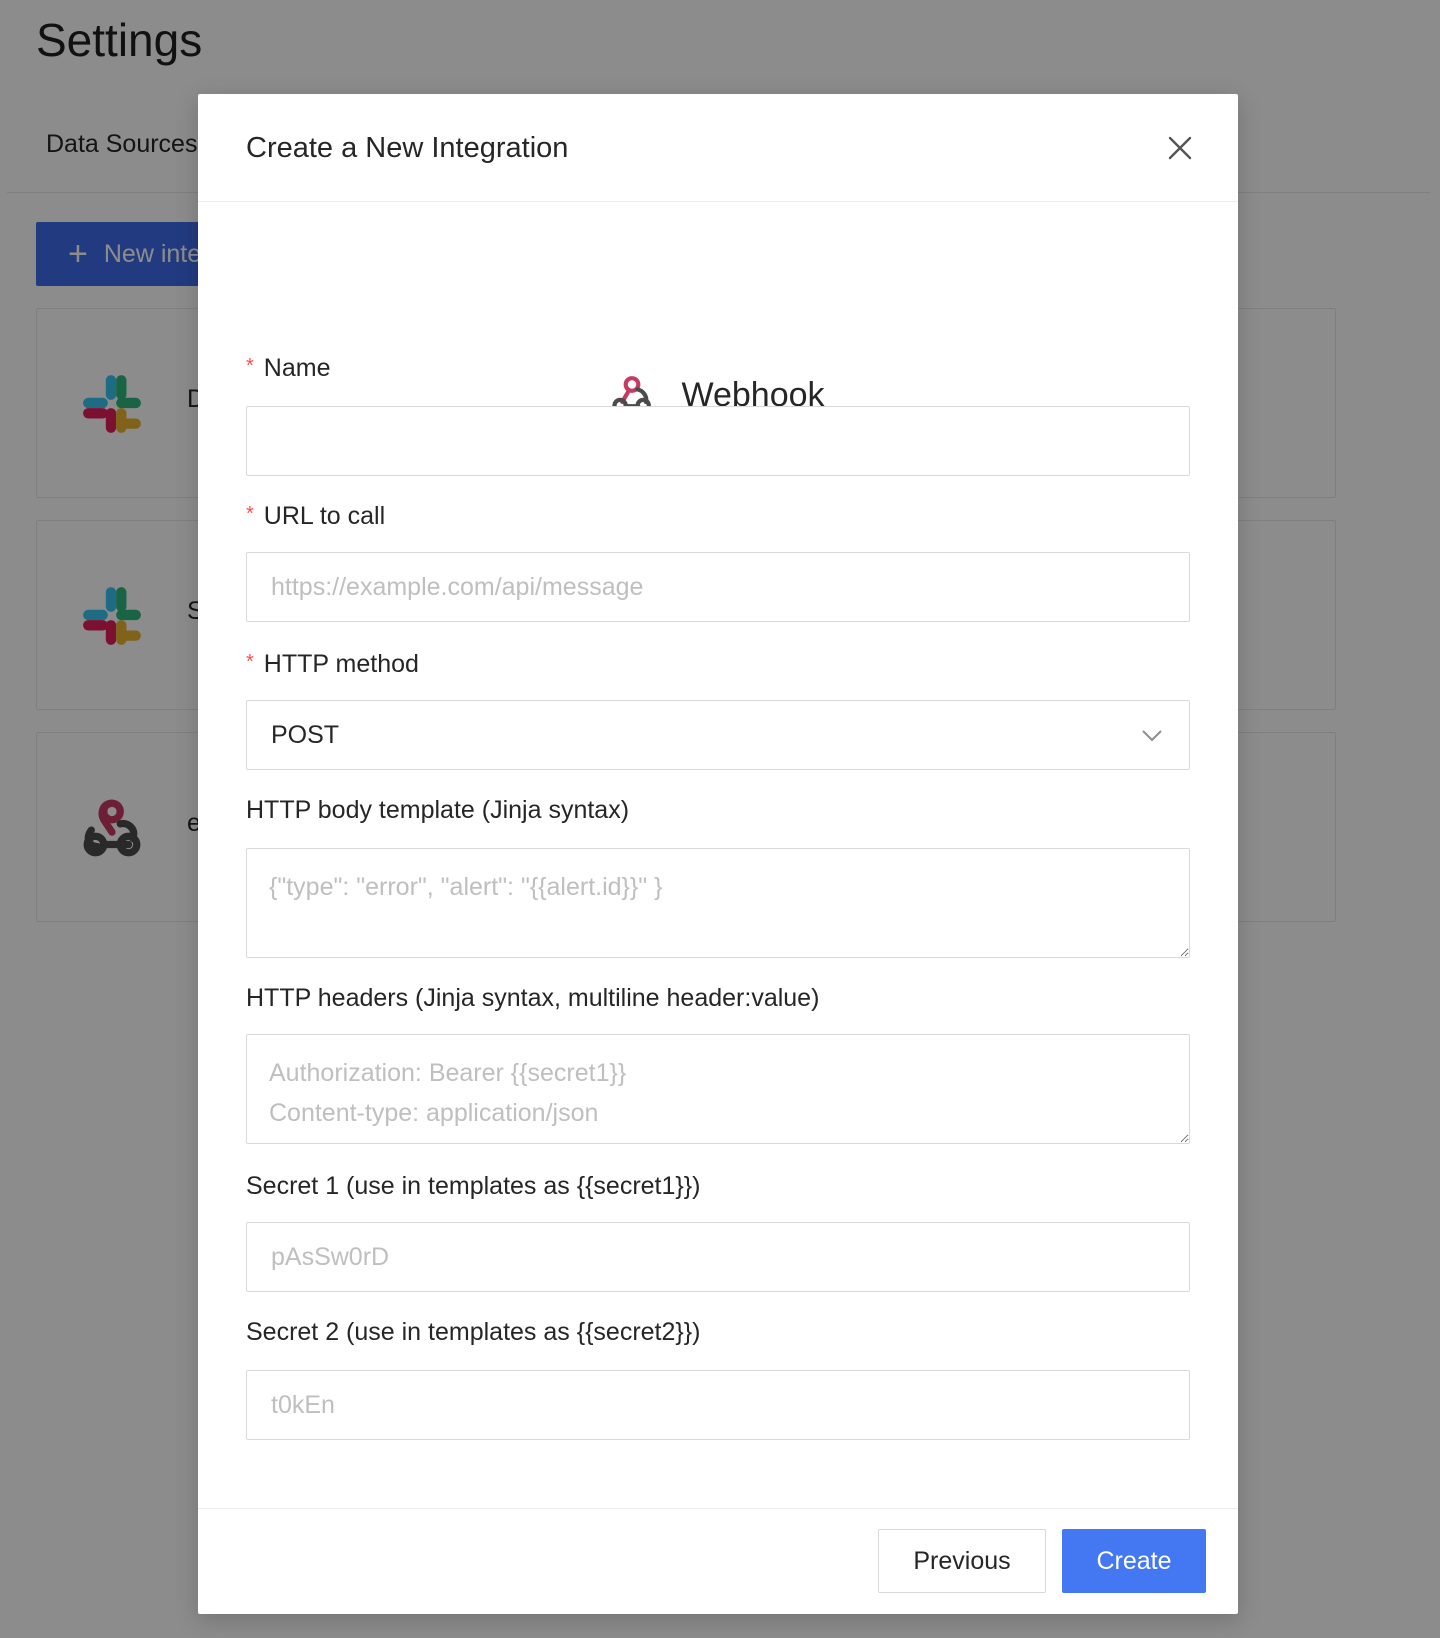  Describe the element at coordinates (718, 148) in the screenshot. I see `modal-header: Create a New Integration` at that location.